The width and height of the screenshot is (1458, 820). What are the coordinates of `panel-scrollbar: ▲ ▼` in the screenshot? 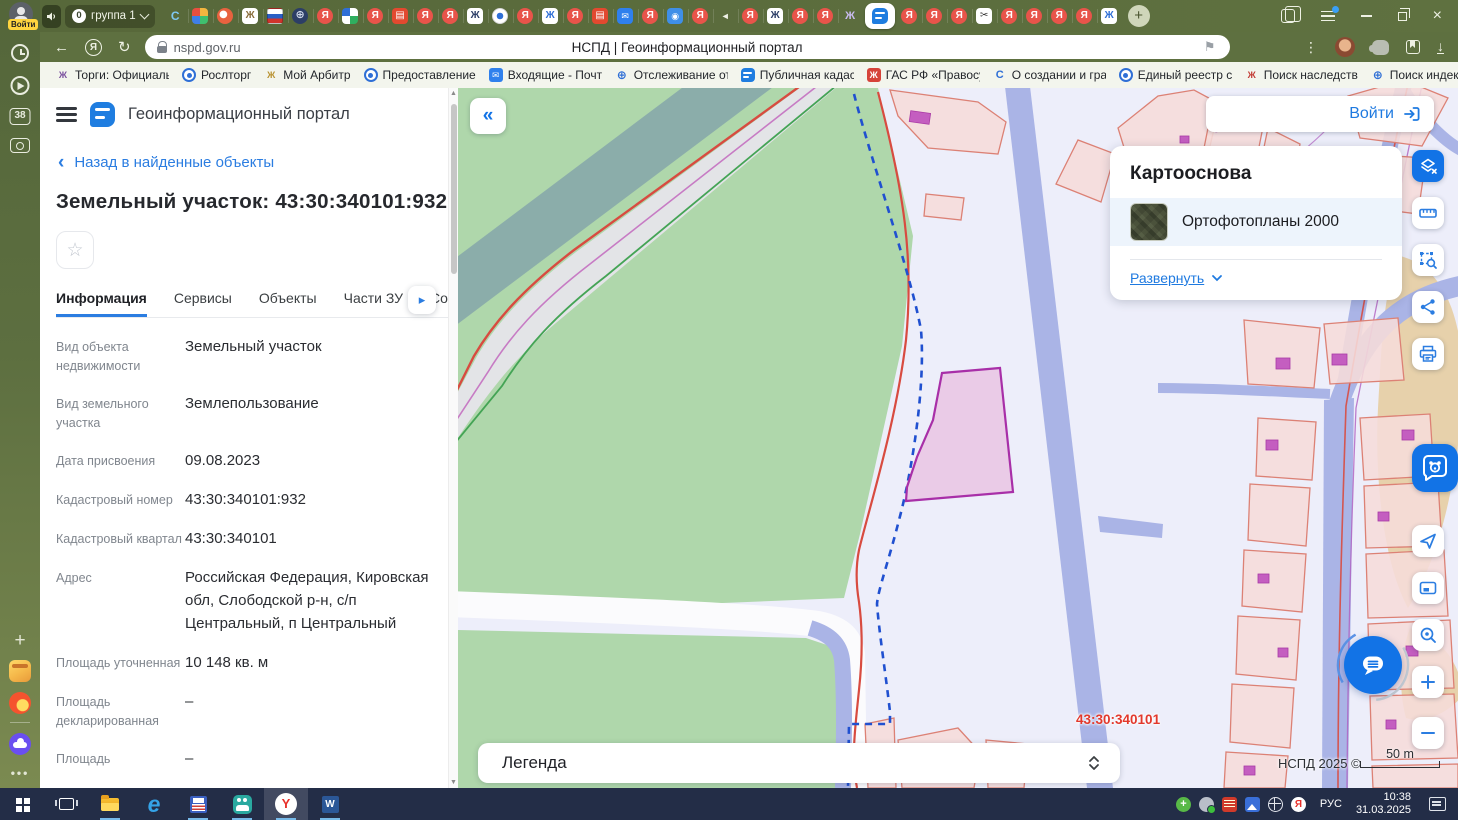 It's located at (453, 438).